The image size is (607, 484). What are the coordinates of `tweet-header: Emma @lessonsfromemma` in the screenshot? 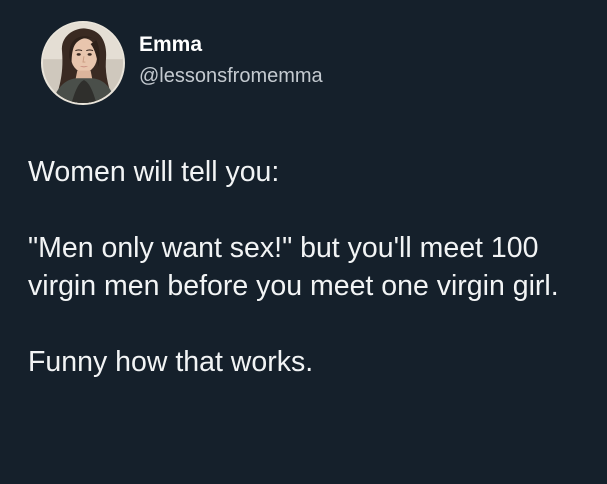 It's located at (182, 63).